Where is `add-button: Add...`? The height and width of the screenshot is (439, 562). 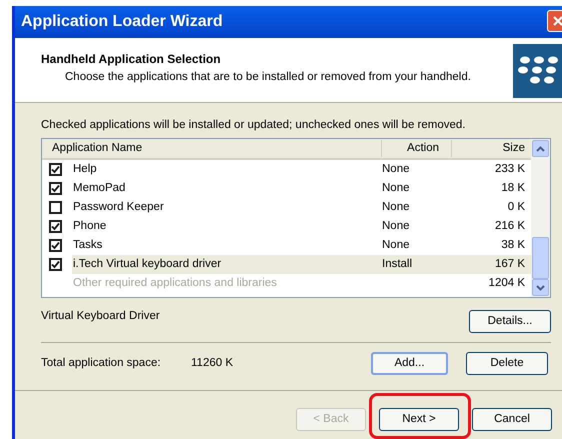 add-button: Add... is located at coordinates (409, 364).